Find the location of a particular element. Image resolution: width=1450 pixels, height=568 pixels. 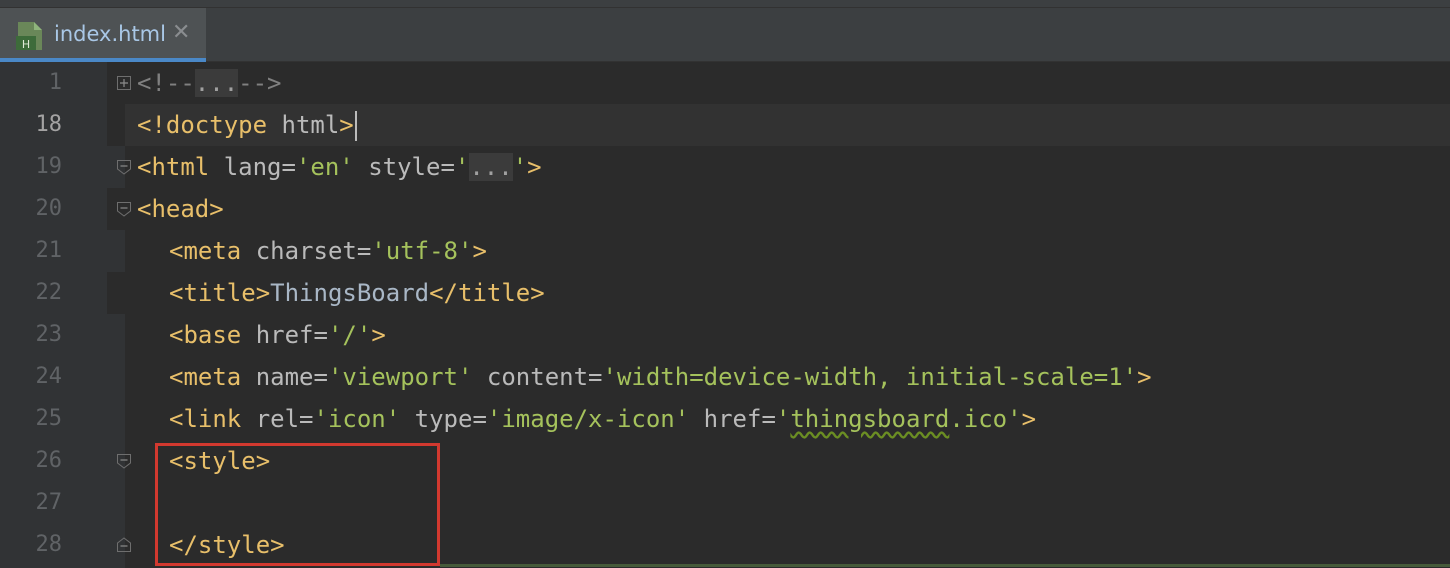

line-number: 22 is located at coordinates (49, 292).